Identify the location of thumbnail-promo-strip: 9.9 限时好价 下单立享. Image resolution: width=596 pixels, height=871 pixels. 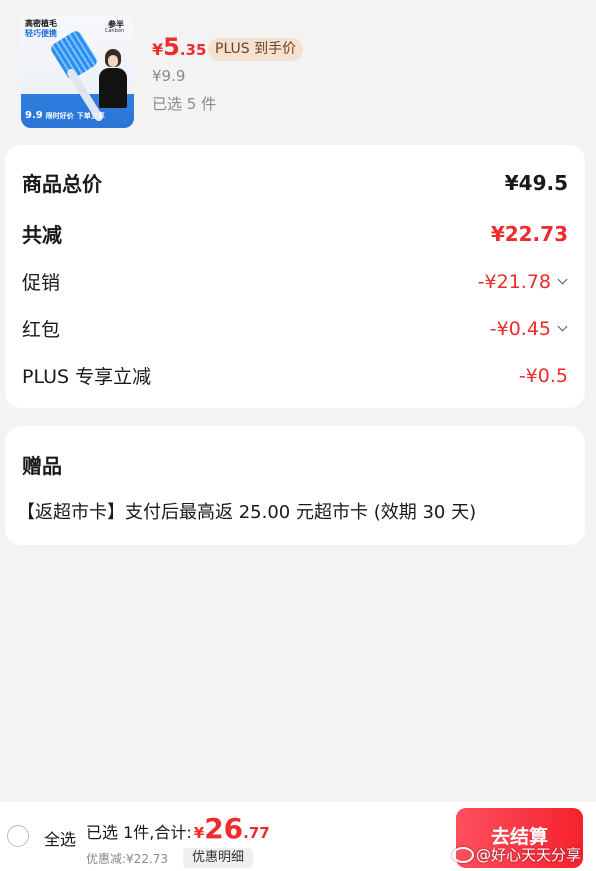
(65, 115).